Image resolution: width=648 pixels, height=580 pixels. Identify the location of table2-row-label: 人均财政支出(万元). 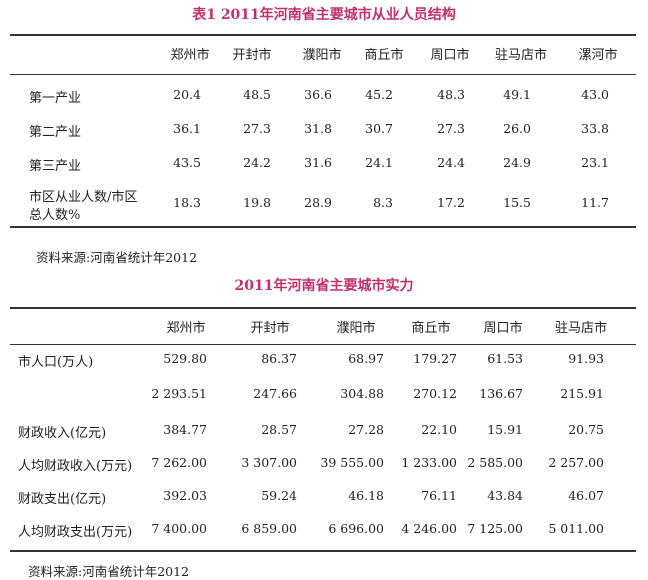
(75, 532).